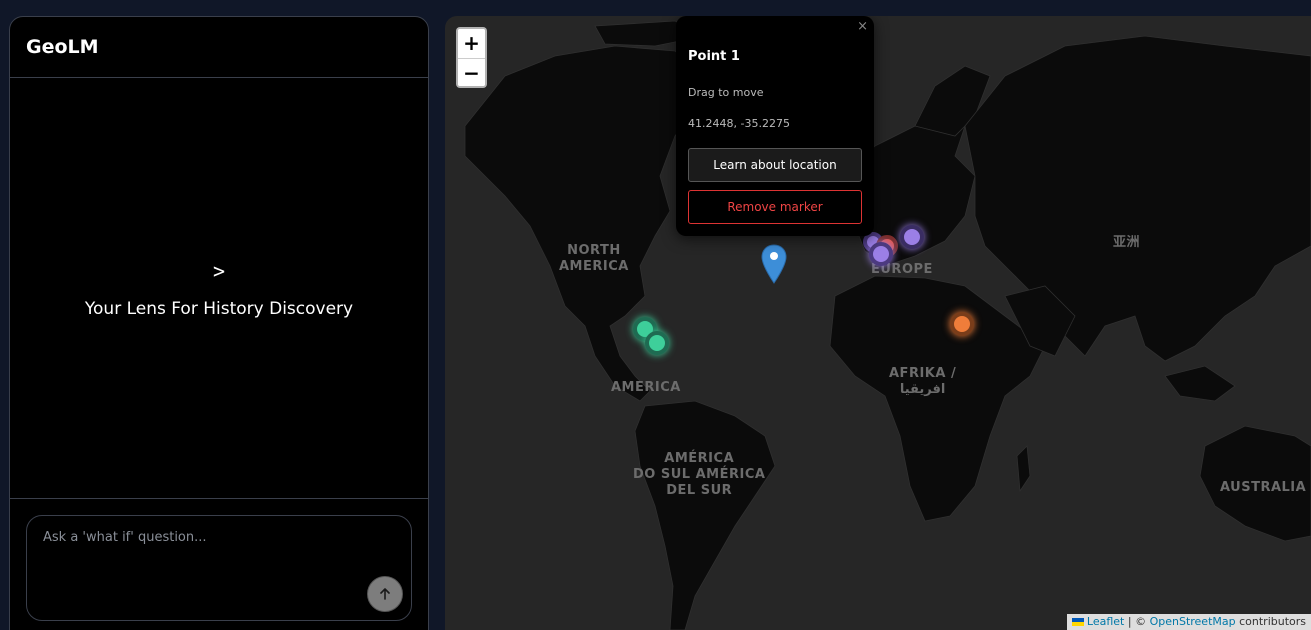 Image resolution: width=1311 pixels, height=630 pixels. I want to click on send-button, so click(385, 594).